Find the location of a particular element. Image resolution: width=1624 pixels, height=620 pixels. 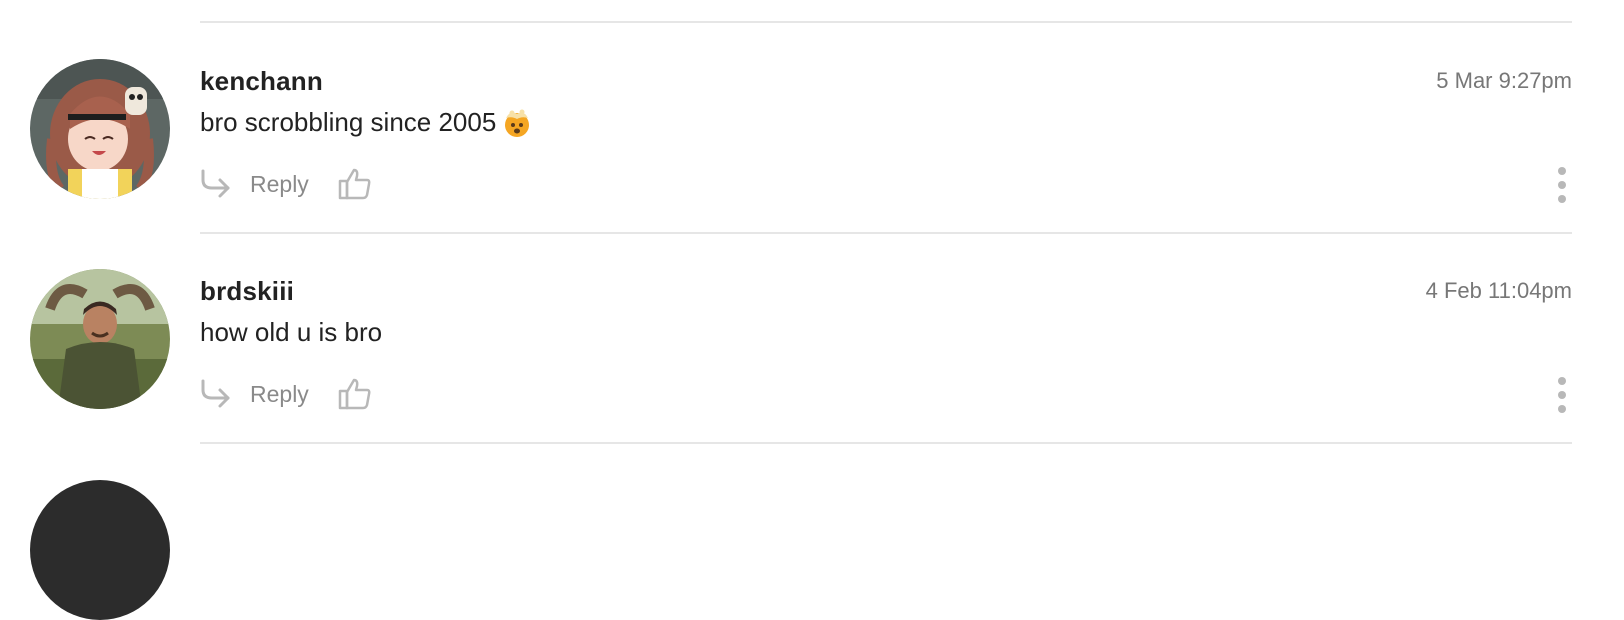

comment-timestamp: 4 Feb 11:04pm is located at coordinates (1499, 291).